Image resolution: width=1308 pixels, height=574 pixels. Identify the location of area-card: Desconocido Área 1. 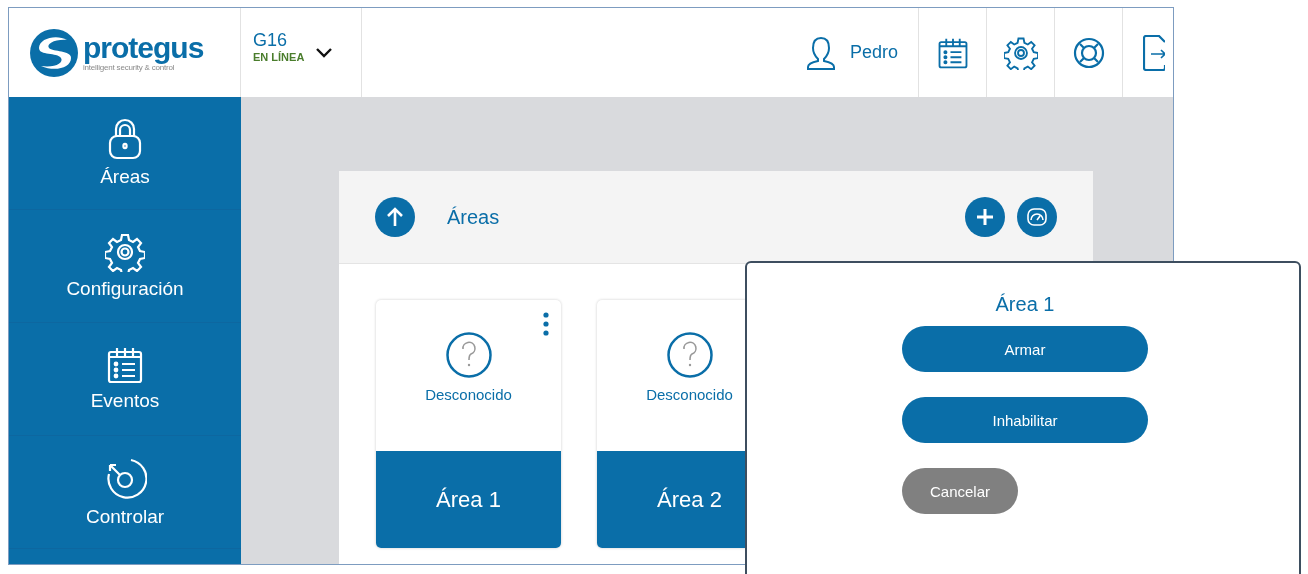
(468, 424).